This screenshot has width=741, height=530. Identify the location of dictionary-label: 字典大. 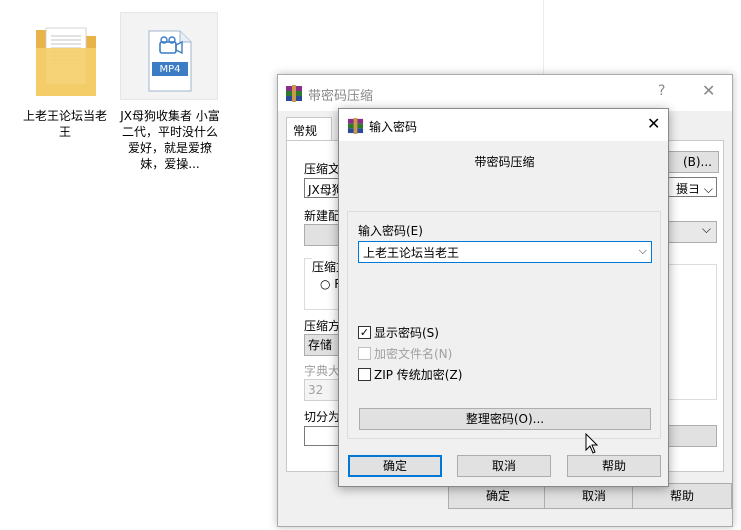
(322, 371).